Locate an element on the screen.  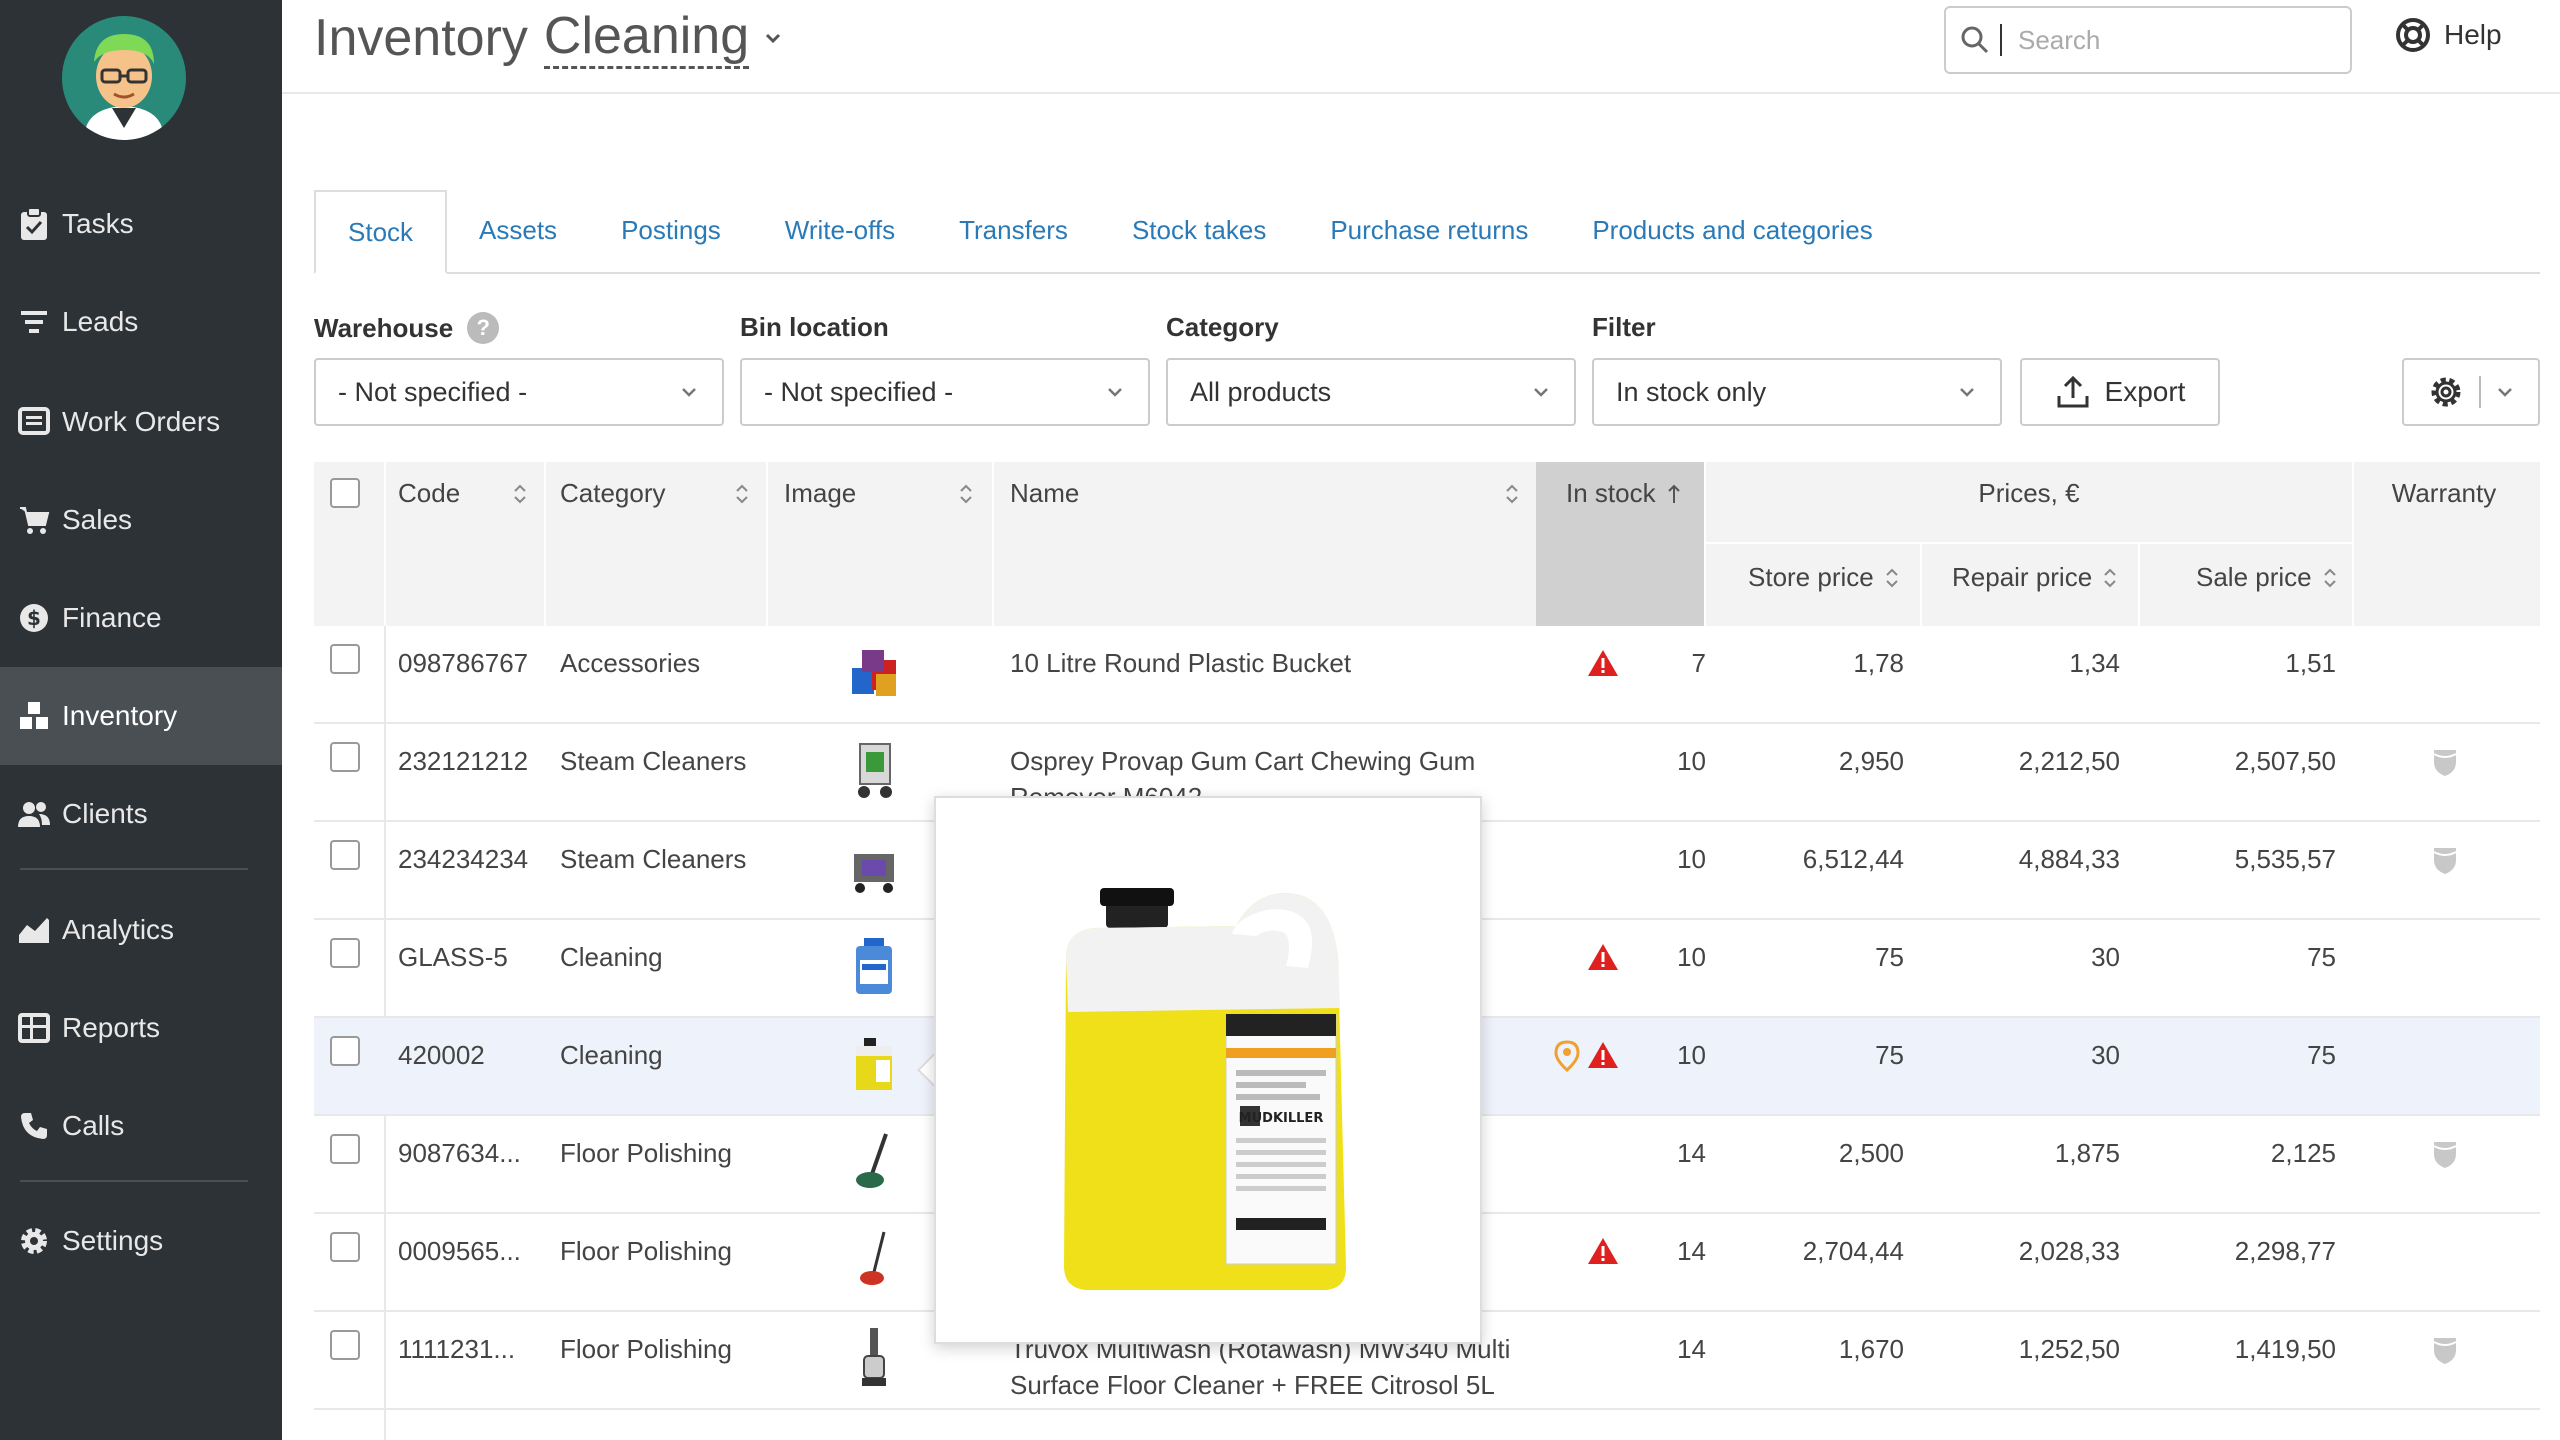
avatar is located at coordinates (124, 78).